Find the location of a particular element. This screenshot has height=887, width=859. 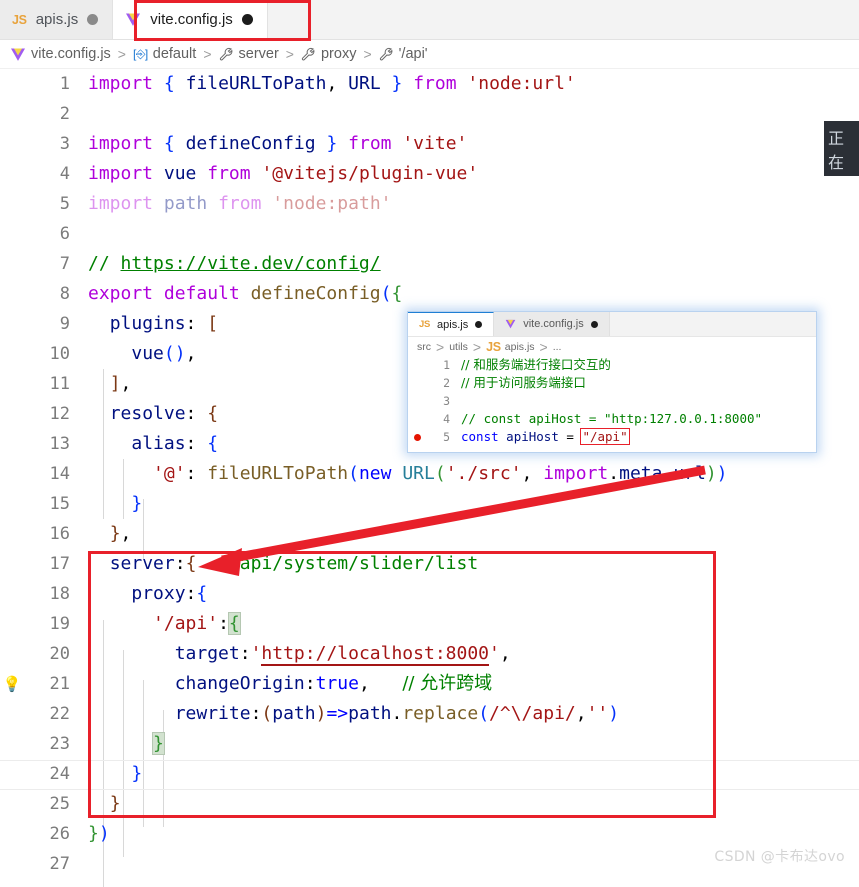

line-number: 23 is located at coordinates (59, 744).